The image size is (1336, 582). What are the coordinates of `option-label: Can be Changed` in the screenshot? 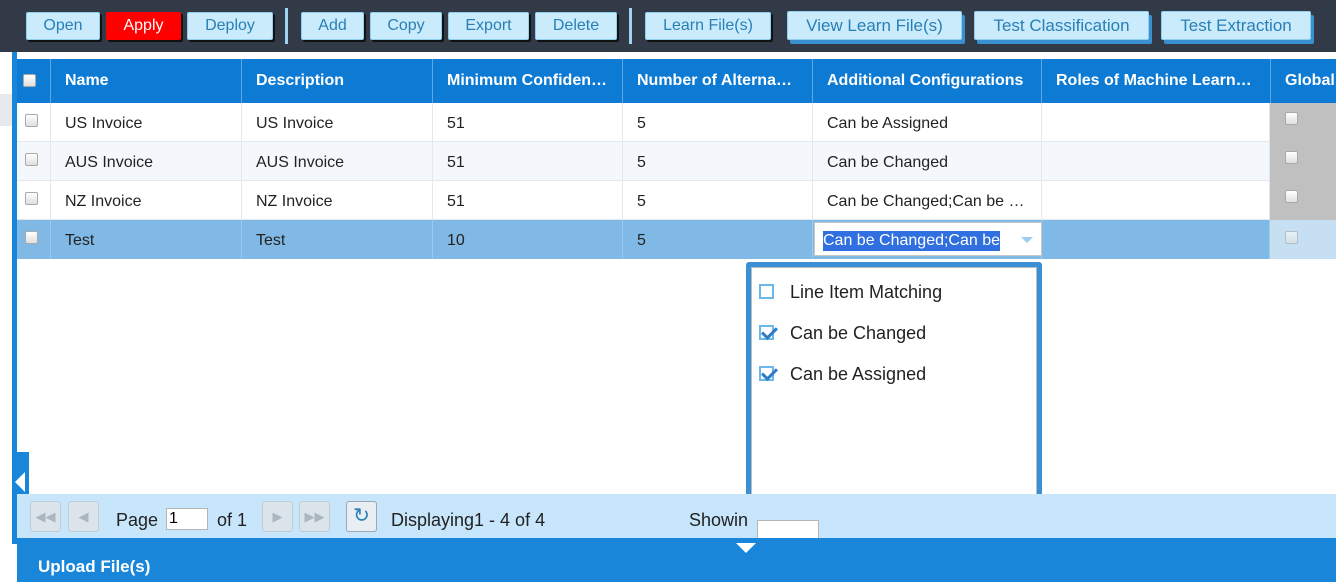 It's located at (858, 333).